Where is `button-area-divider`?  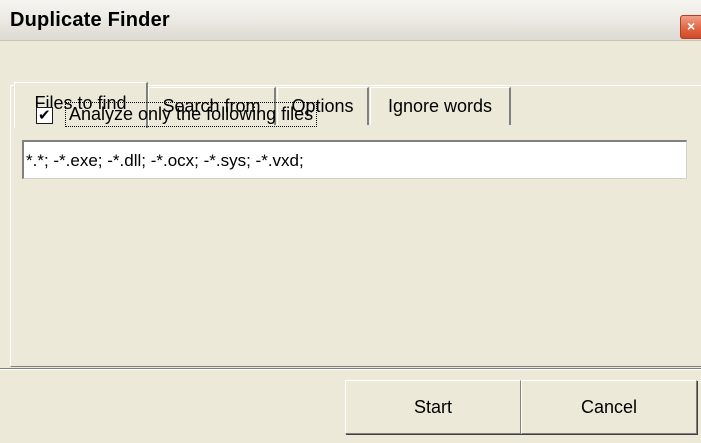
button-area-divider is located at coordinates (350, 369).